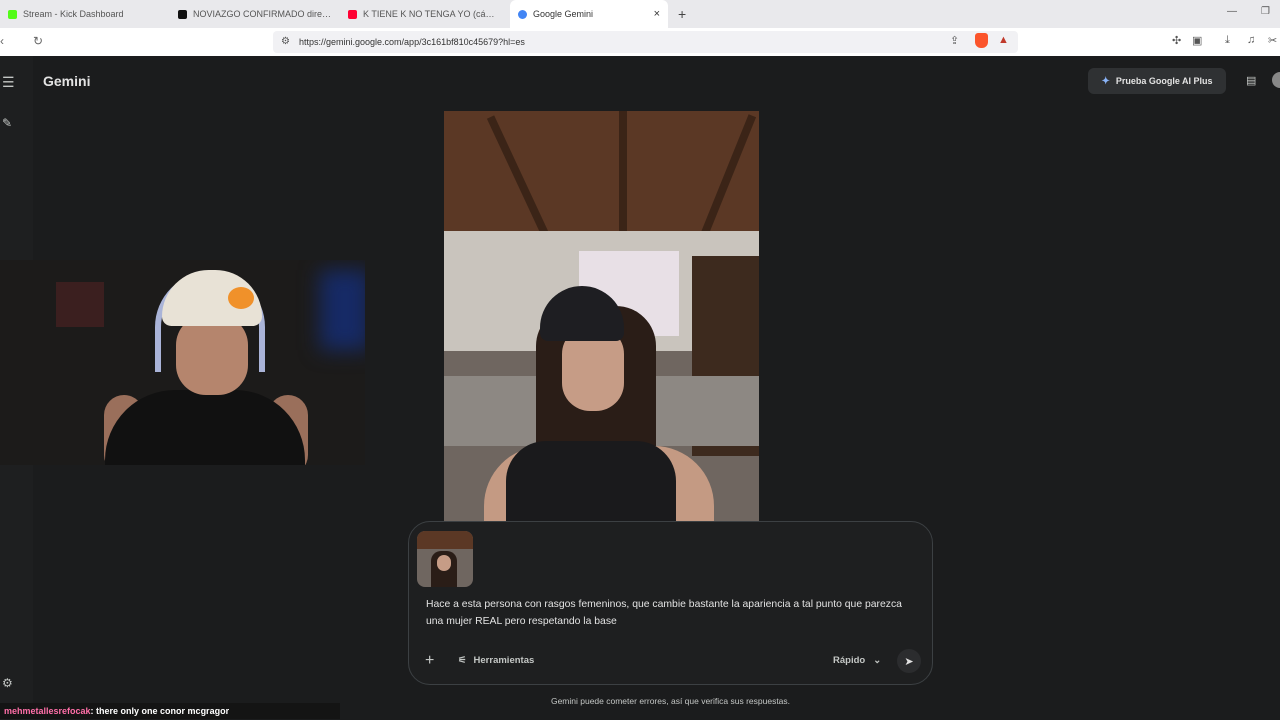  I want to click on tab-title: Google Gemini, so click(563, 14).